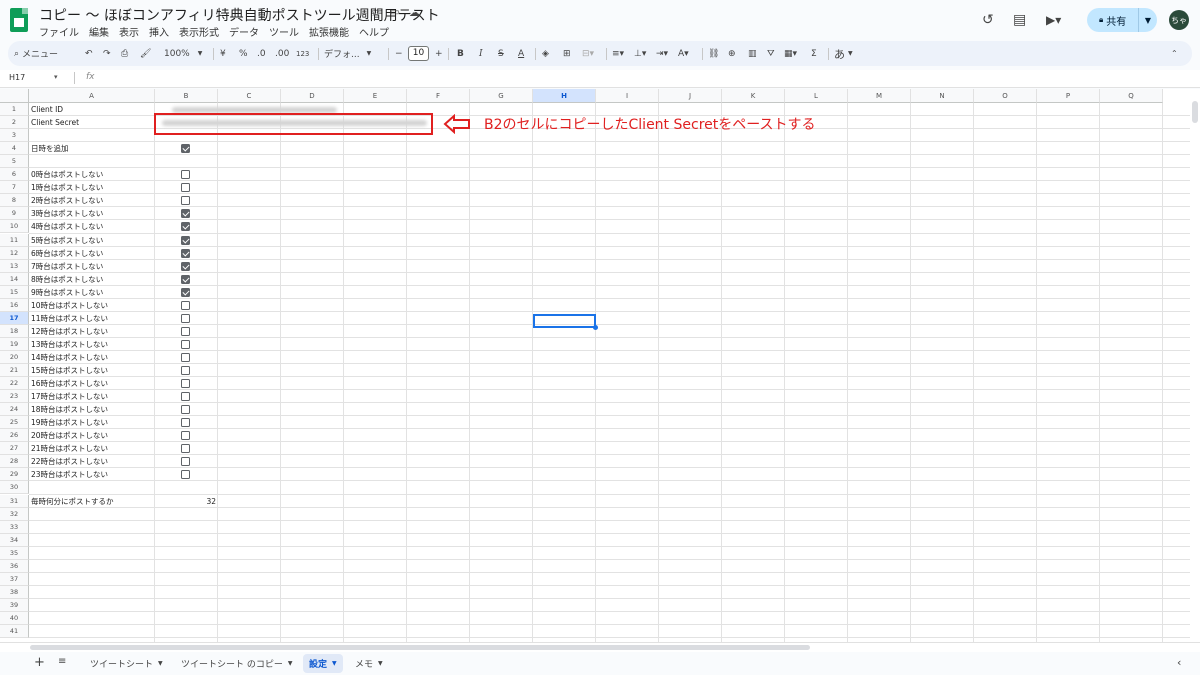  What do you see at coordinates (69, 435) in the screenshot?
I see `cell-label: 20時台はポストしない` at bounding box center [69, 435].